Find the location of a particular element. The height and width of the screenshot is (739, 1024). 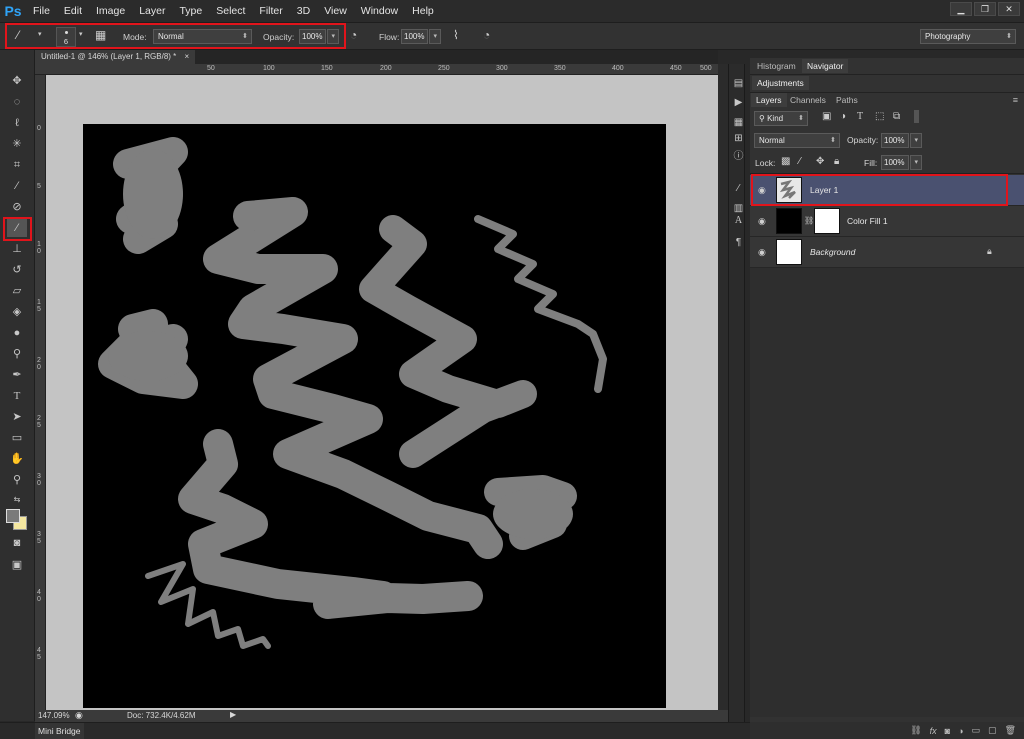

filter-toggle is located at coordinates (916, 116).